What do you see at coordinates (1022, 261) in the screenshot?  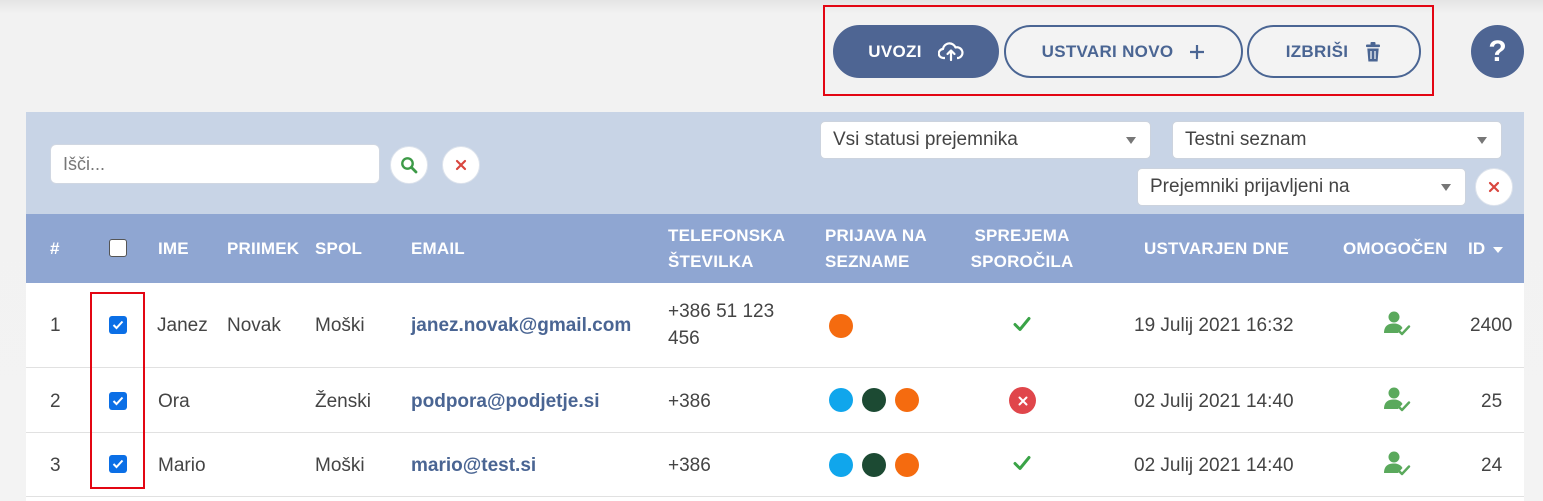 I see `header-accepts-line2: SPOROČILA` at bounding box center [1022, 261].